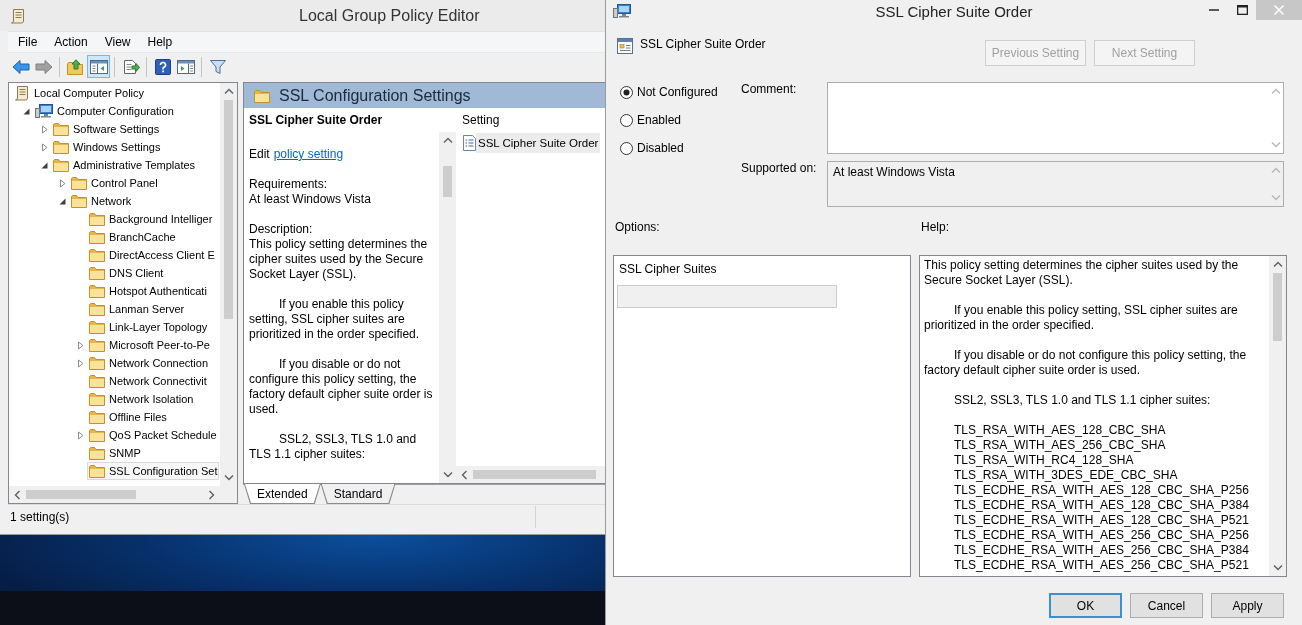 This screenshot has width=1302, height=625. I want to click on apply-button: Apply, so click(1247, 605).